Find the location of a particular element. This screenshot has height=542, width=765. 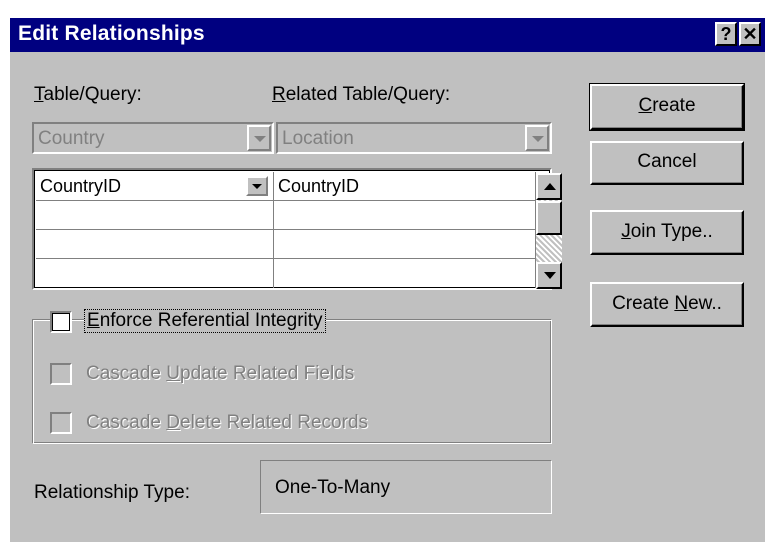

create-button: Create is located at coordinates (667, 107).